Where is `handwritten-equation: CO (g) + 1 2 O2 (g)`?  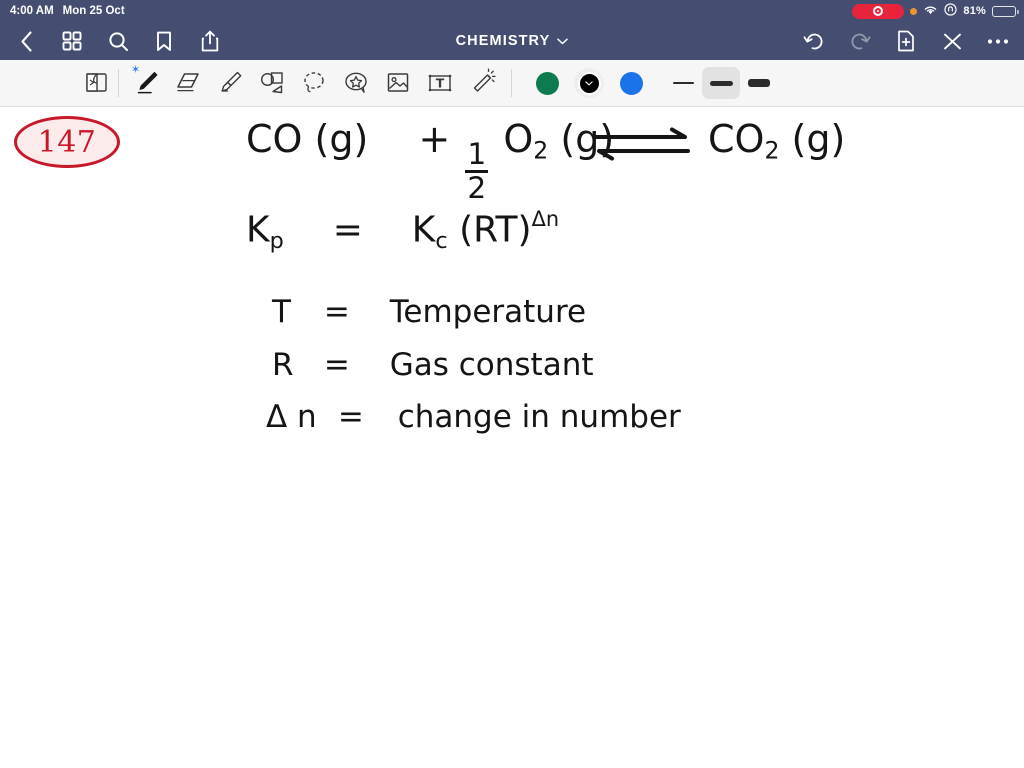 handwritten-equation: CO (g) + 1 2 O2 (g) is located at coordinates (430, 160).